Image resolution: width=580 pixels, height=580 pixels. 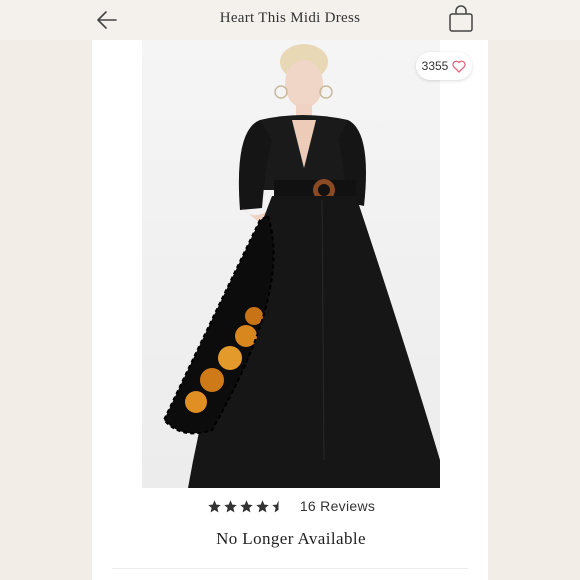 I want to click on heart-outline-icon, so click(x=459, y=66).